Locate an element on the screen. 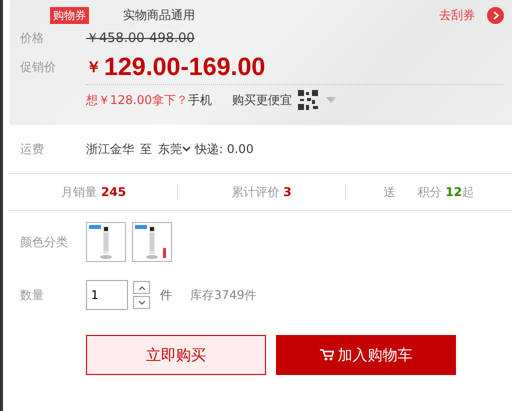 This screenshot has height=411, width=520. caret-down-icon is located at coordinates (141, 302).